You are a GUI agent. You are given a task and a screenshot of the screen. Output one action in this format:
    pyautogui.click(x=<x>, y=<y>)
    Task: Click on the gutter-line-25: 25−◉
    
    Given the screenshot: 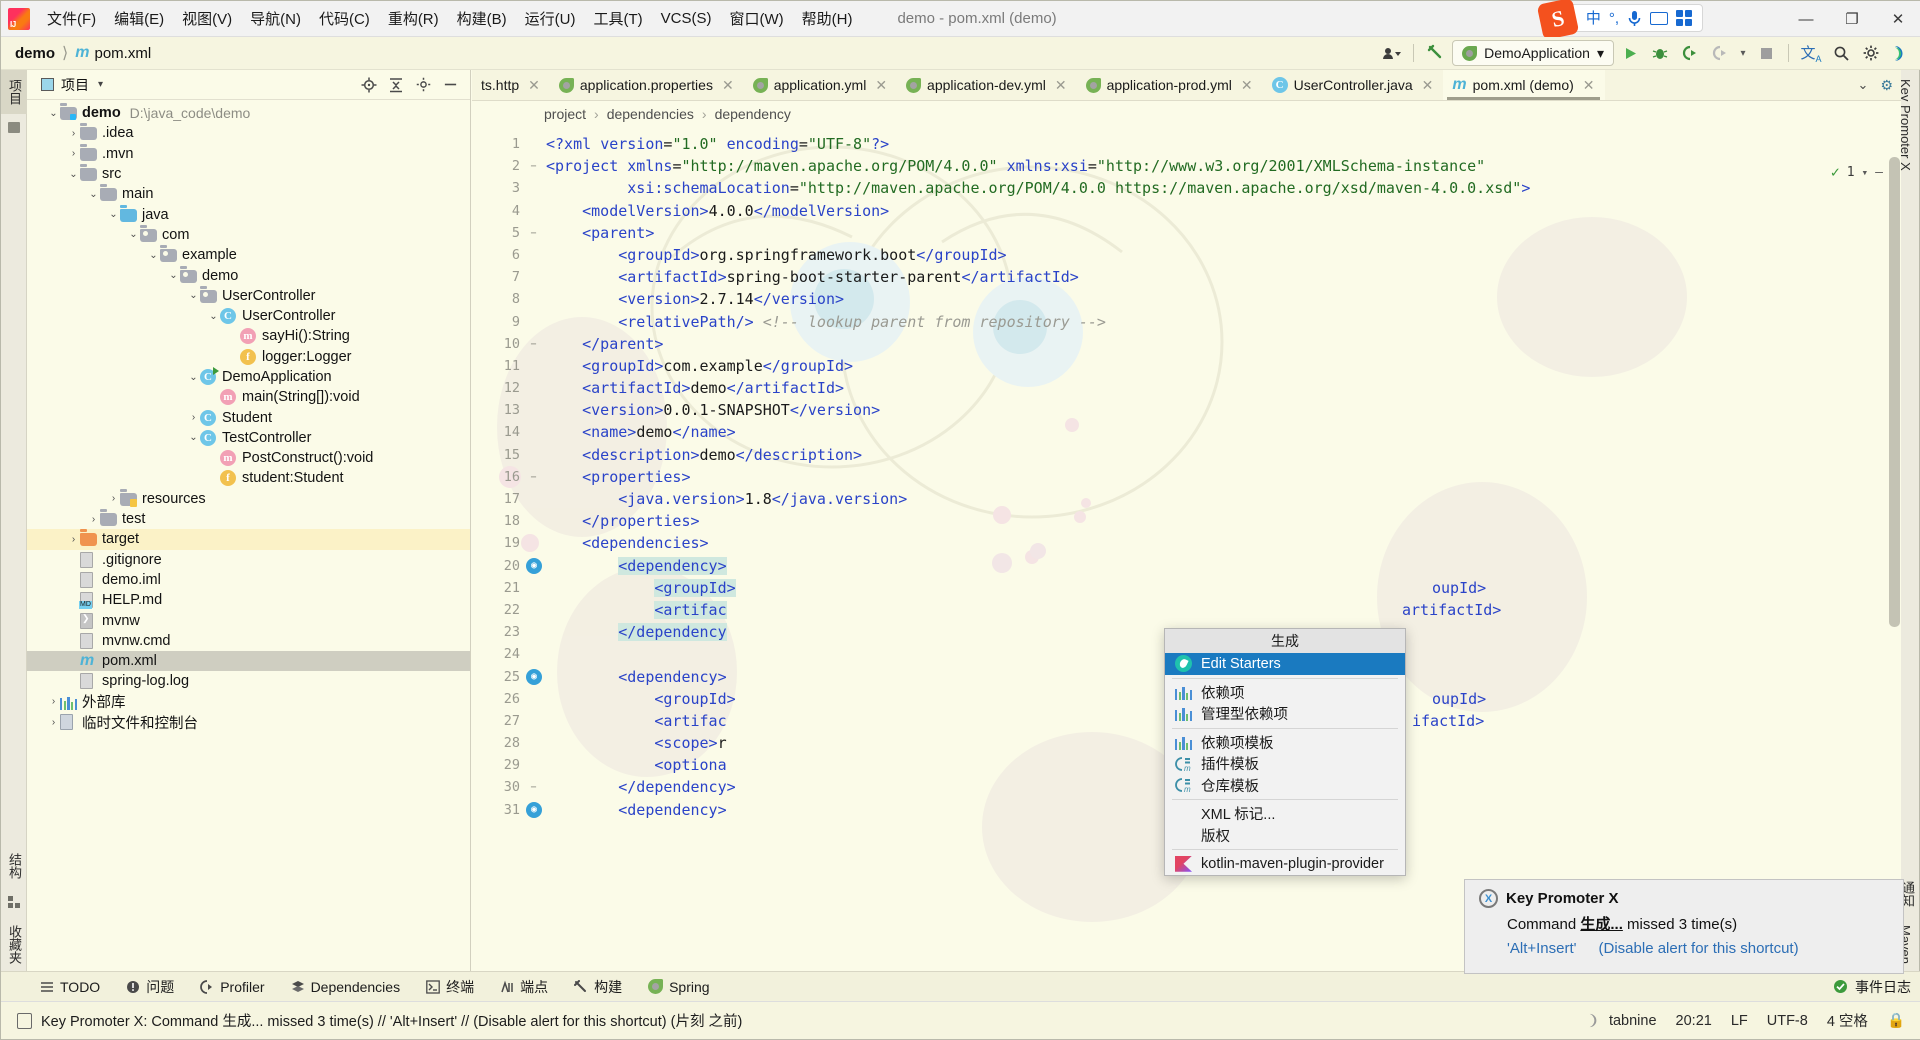 What is the action you would take?
    pyautogui.click(x=509, y=677)
    